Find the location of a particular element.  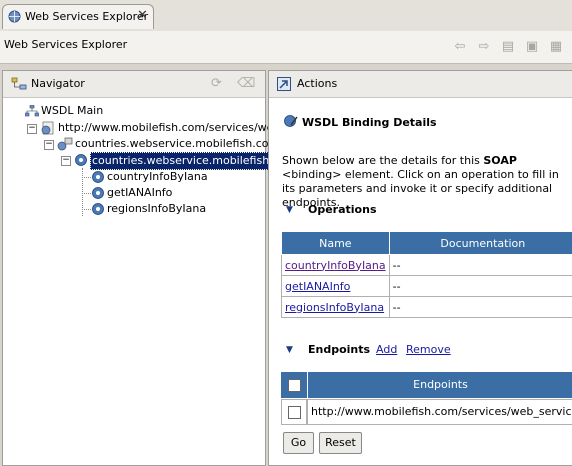

tree-item-operation: countryInfoByIana is located at coordinates (157, 177).